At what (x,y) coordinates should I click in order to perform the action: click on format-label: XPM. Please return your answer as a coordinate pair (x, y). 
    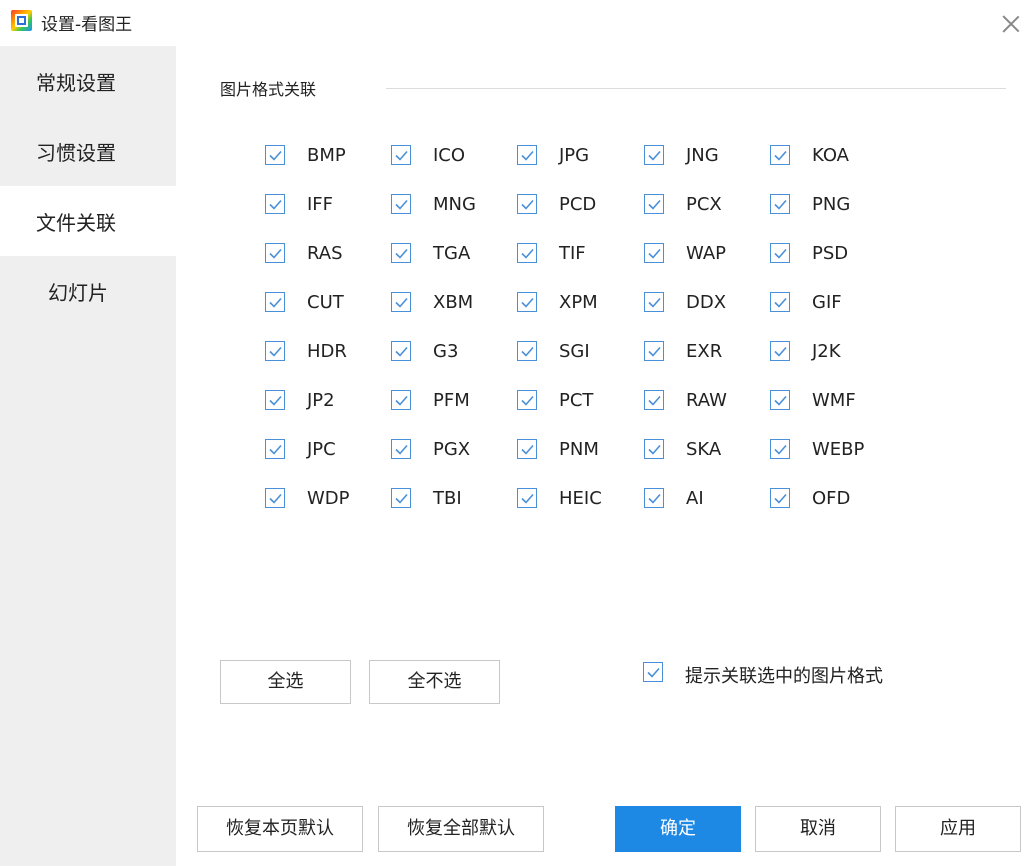
    Looking at the image, I should click on (578, 302).